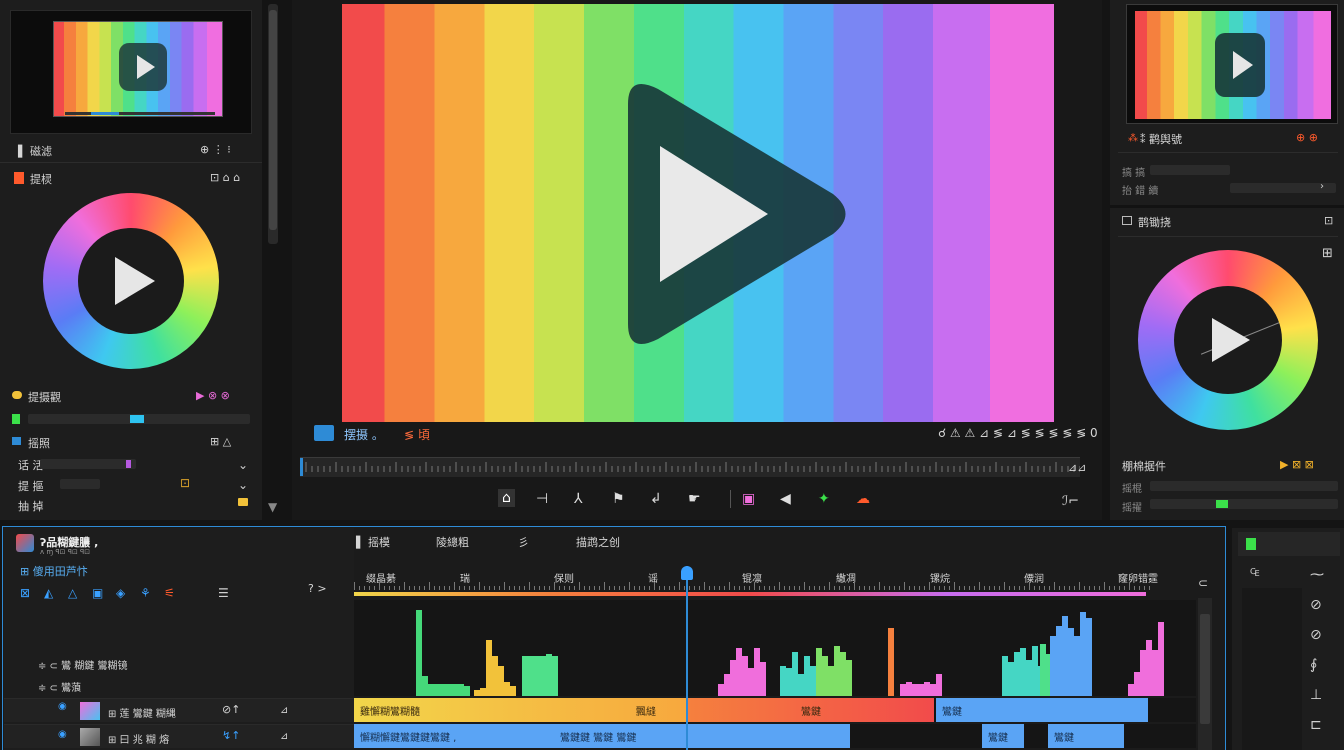 This screenshot has width=1344, height=750. I want to click on keyframe-icon: ⊡, so click(185, 483).